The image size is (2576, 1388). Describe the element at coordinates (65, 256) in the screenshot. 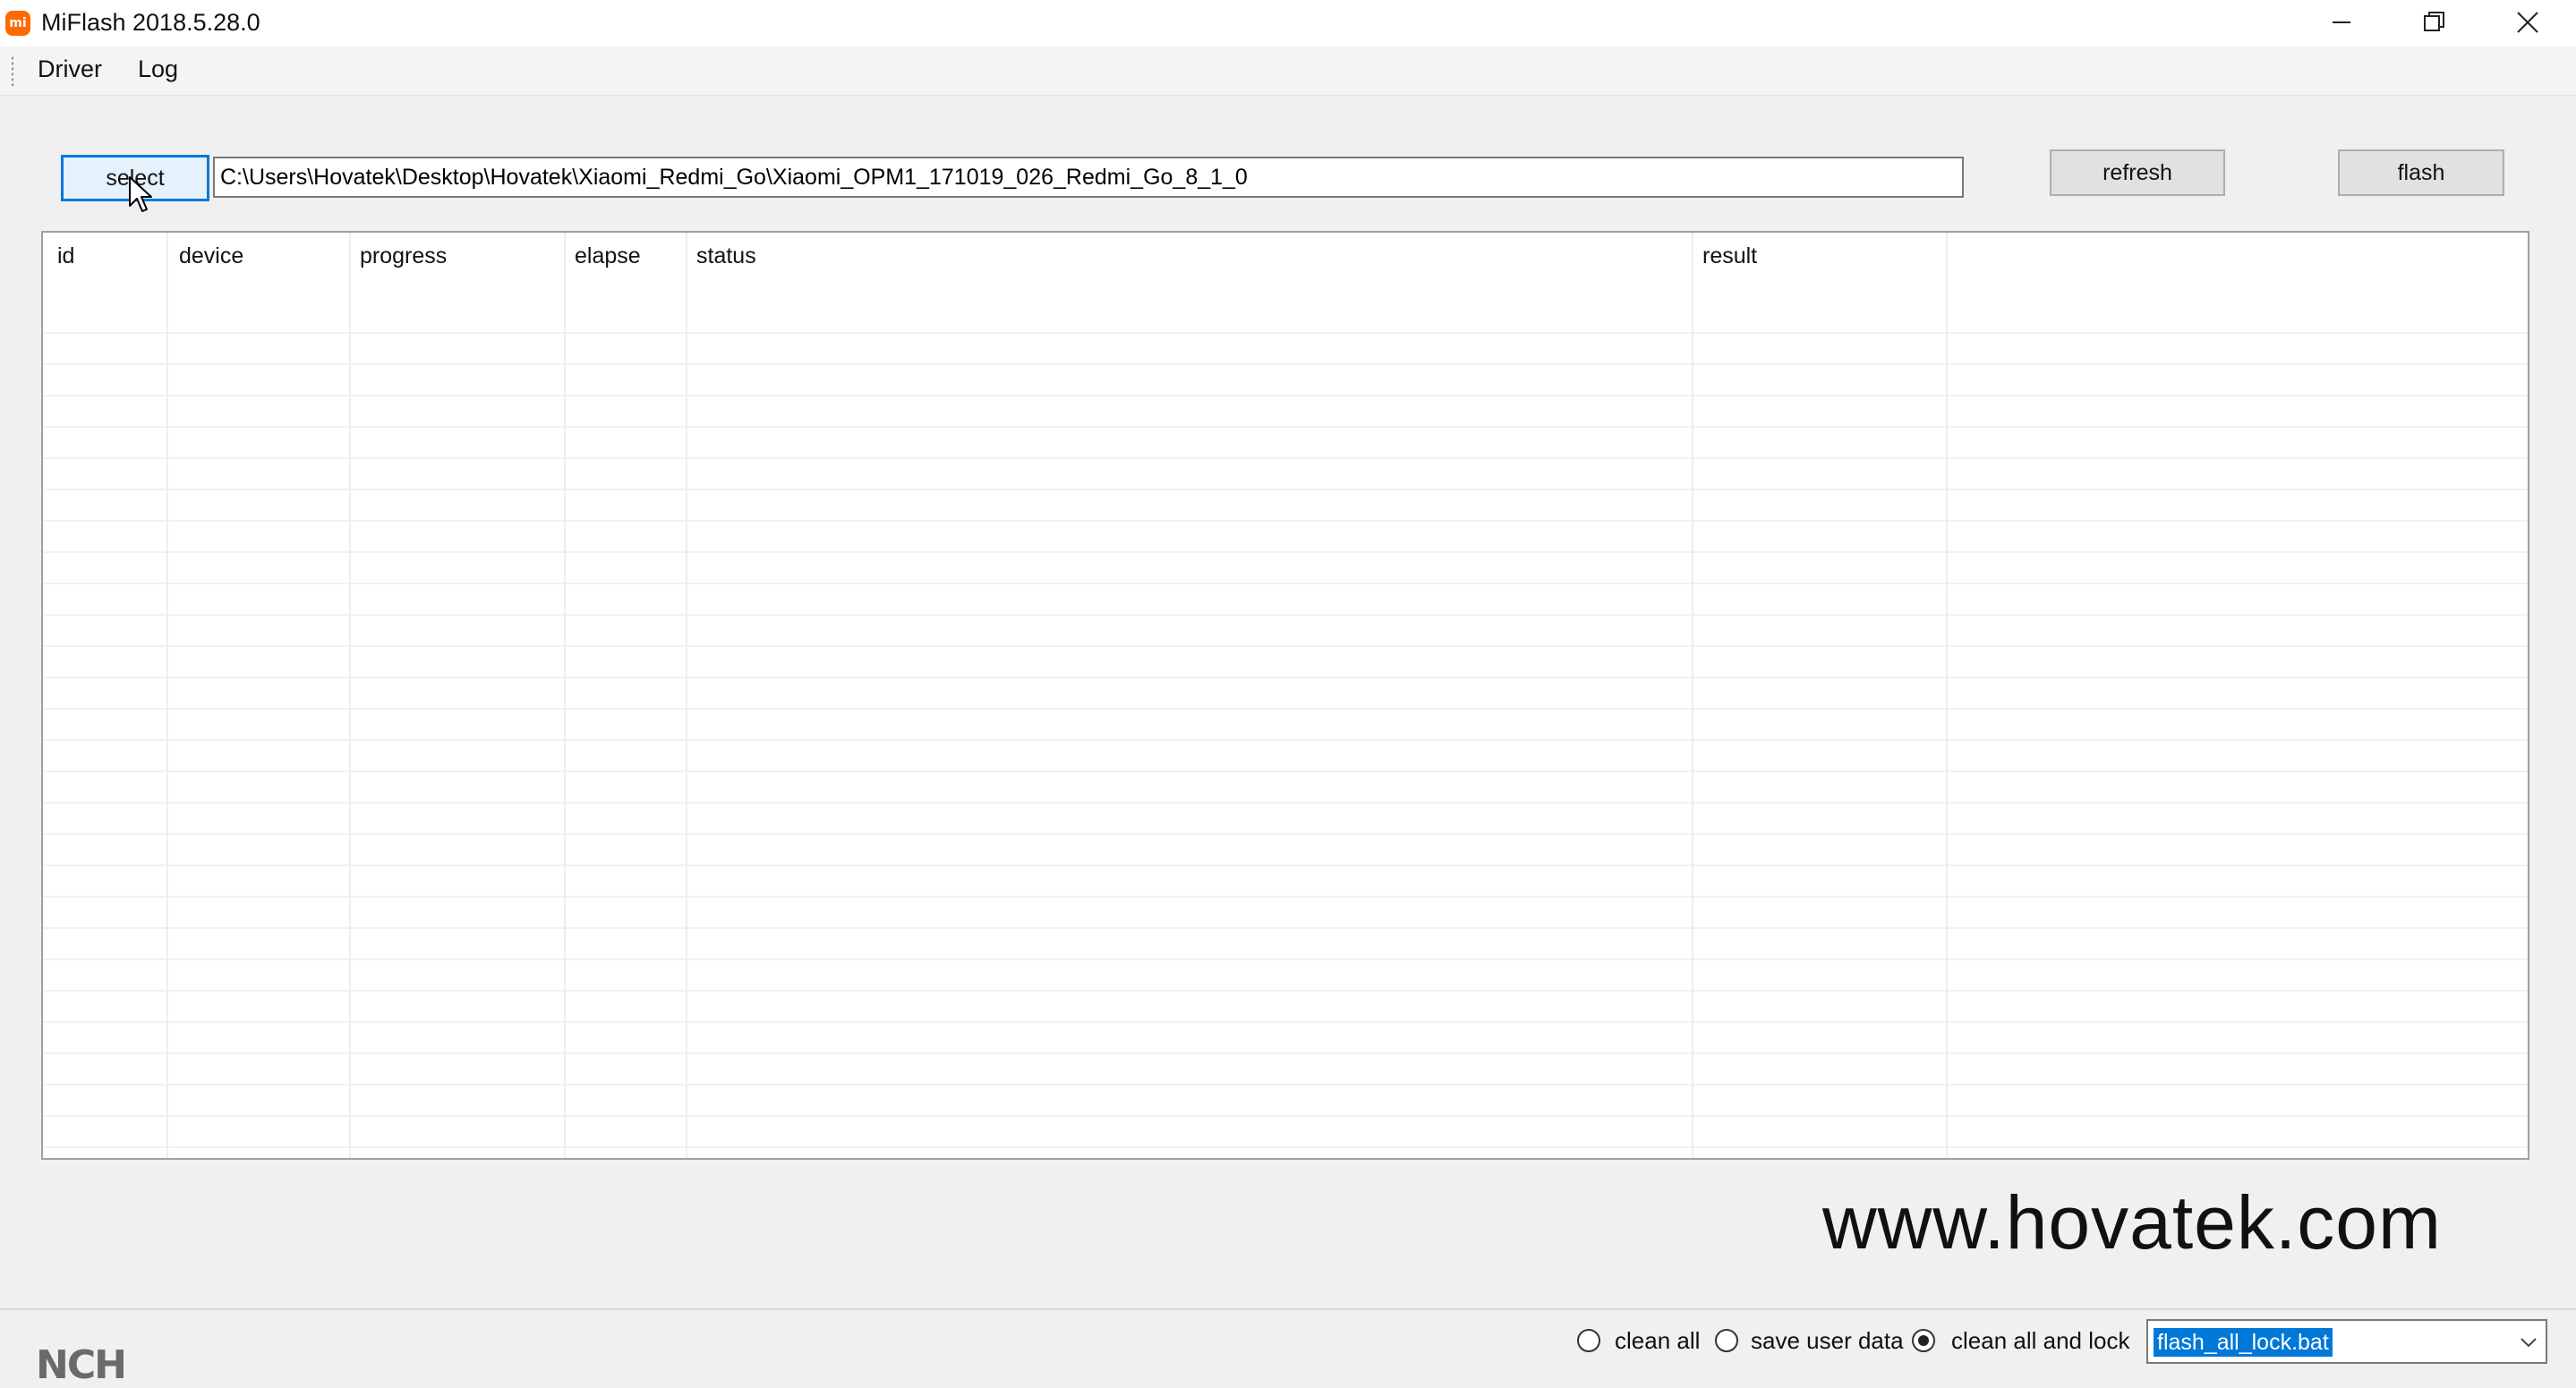

I see `column-header-id: id` at that location.